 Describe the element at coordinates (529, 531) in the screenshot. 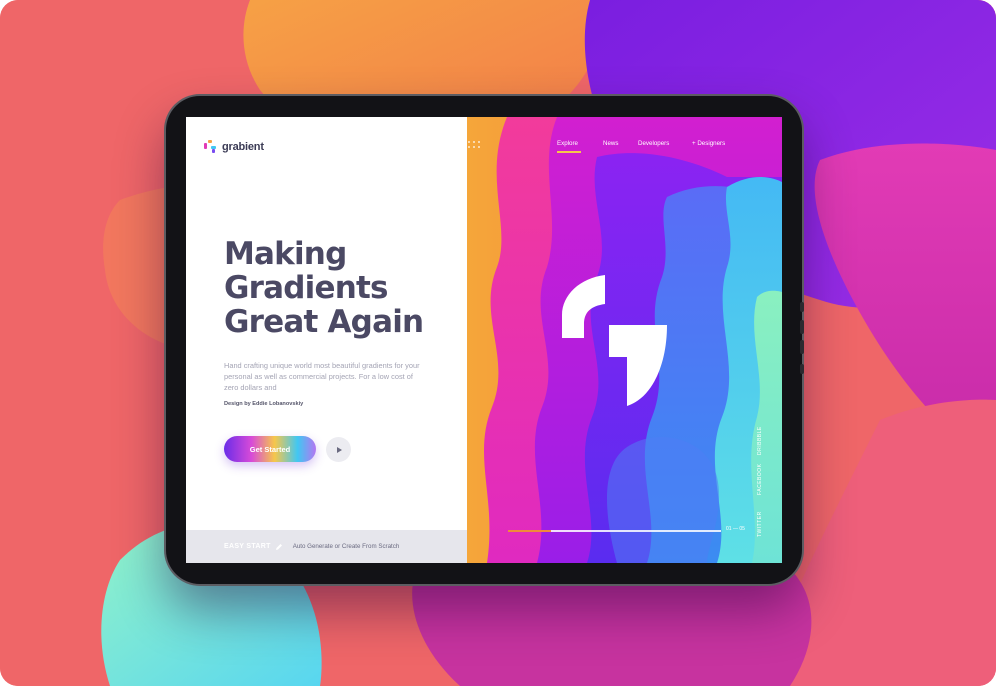

I see `slider-progress-fill` at that location.